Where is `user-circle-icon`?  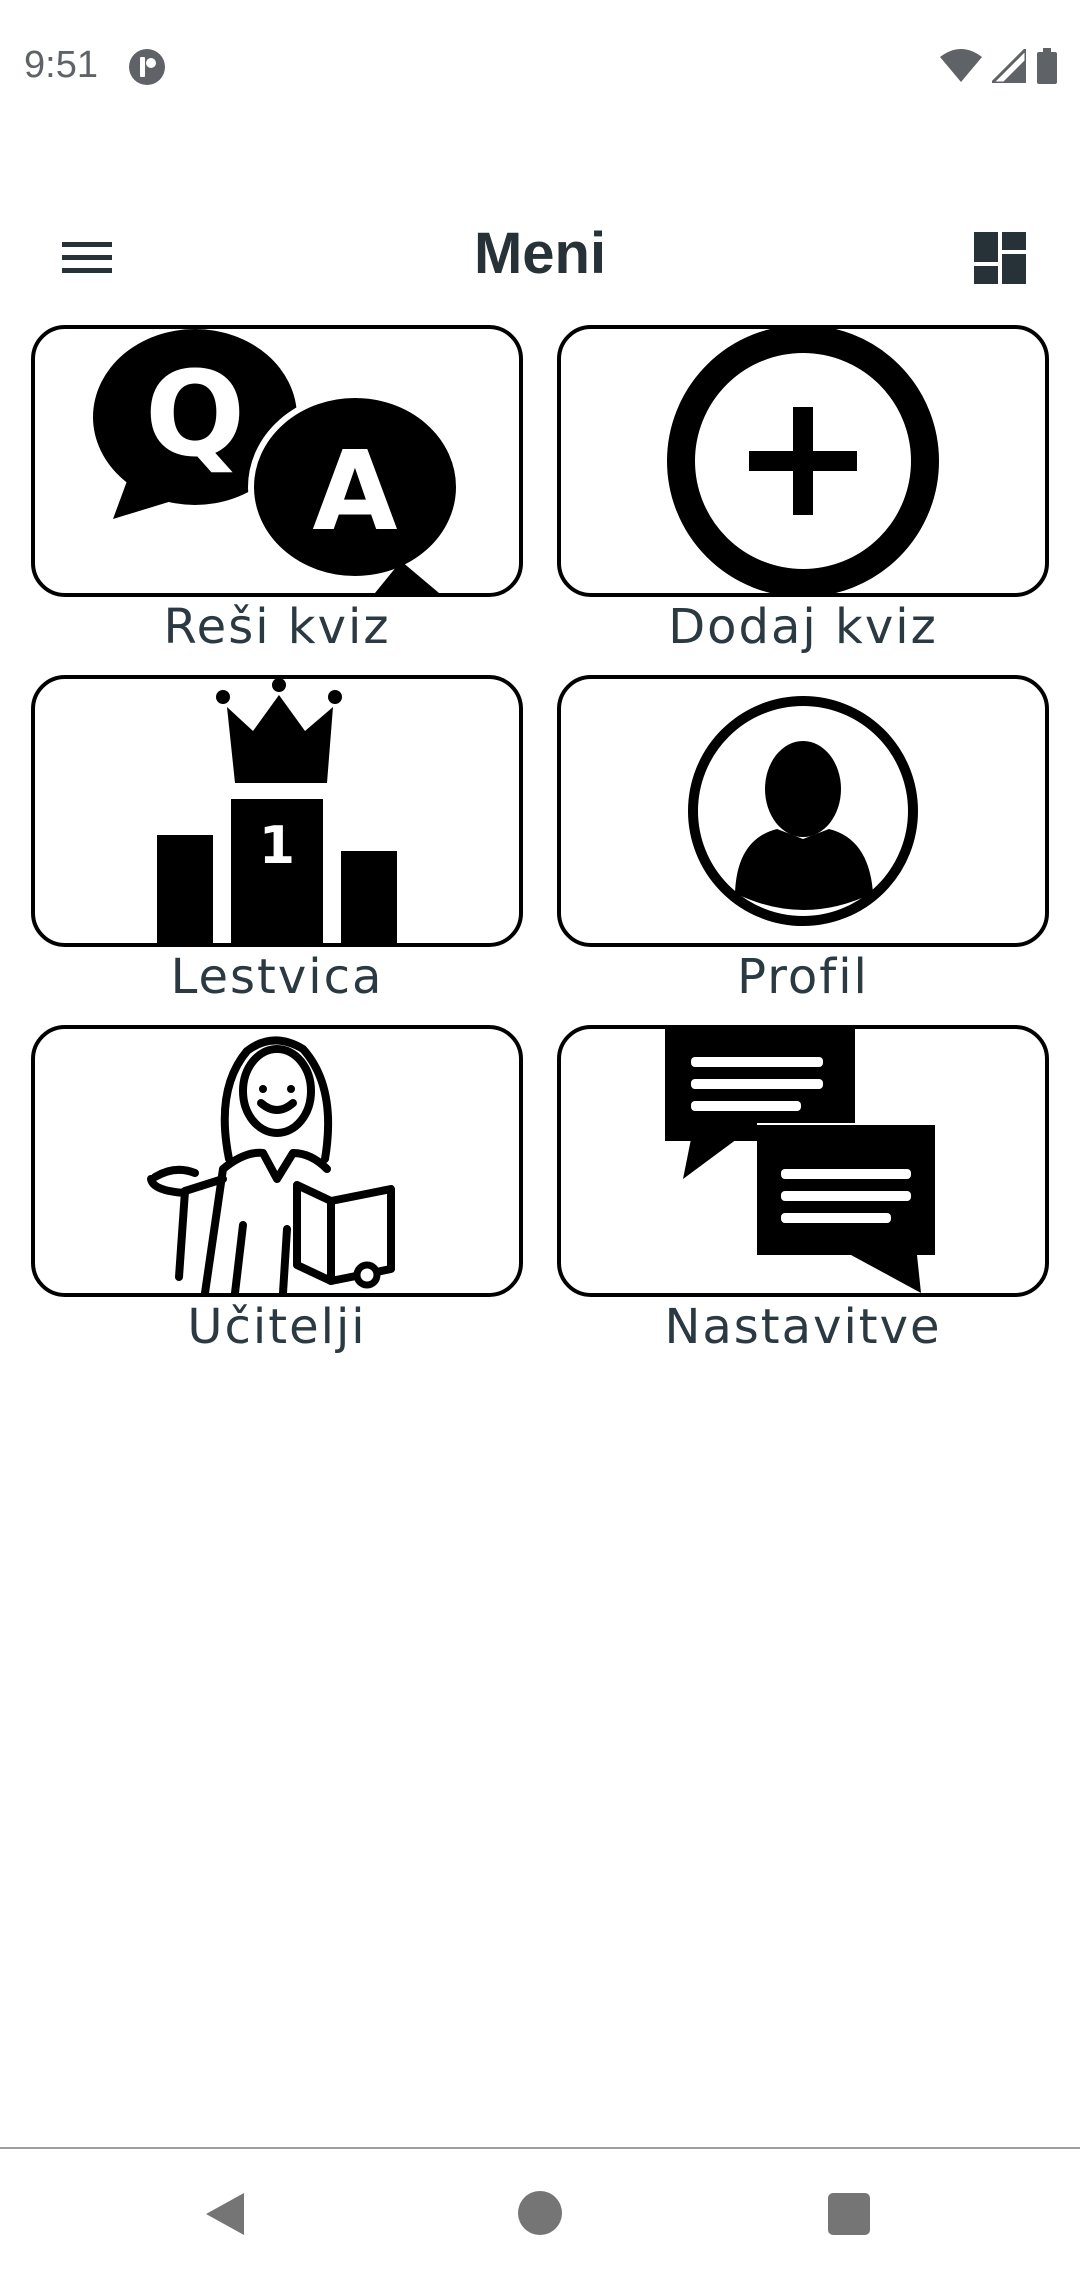
user-circle-icon is located at coordinates (803, 811).